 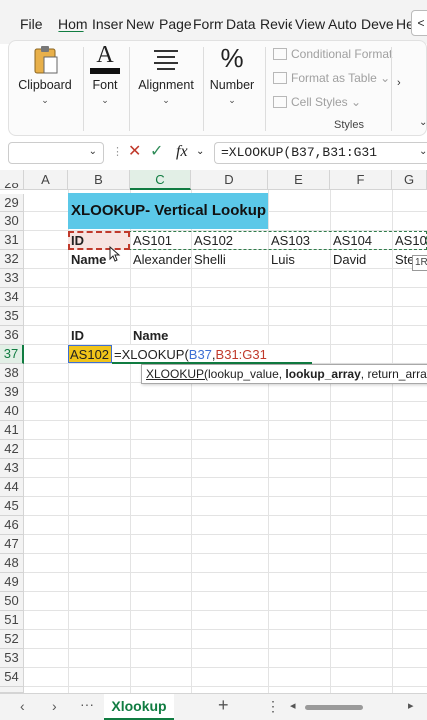 What do you see at coordinates (12, 221) in the screenshot?
I see `row-header-30: 30` at bounding box center [12, 221].